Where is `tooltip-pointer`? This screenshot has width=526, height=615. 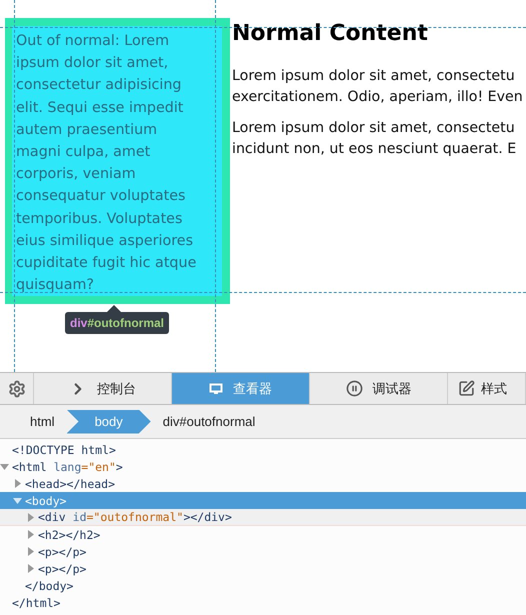 tooltip-pointer is located at coordinates (114, 308).